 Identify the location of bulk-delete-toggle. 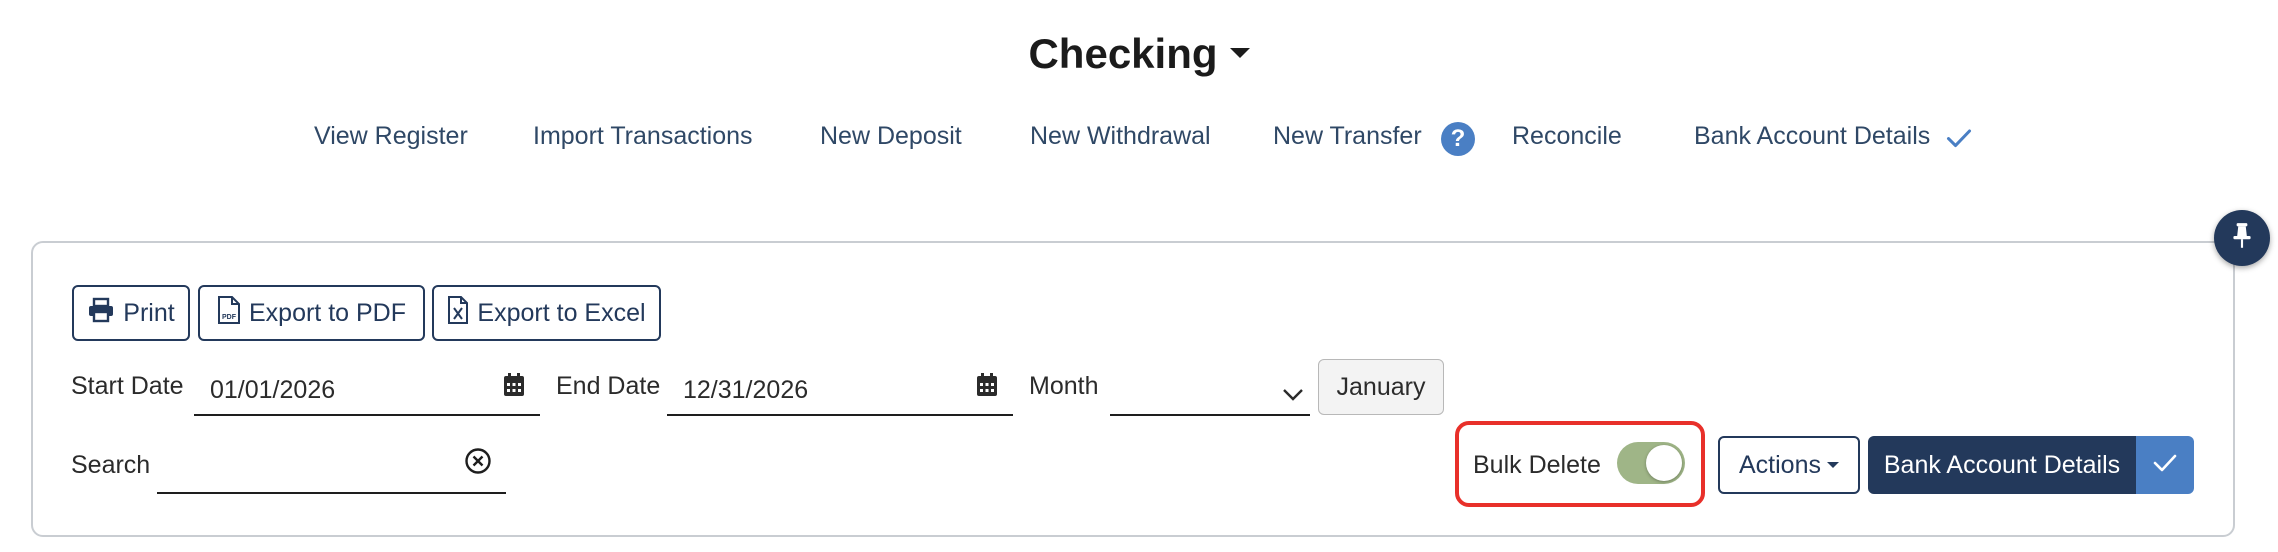
(1651, 463).